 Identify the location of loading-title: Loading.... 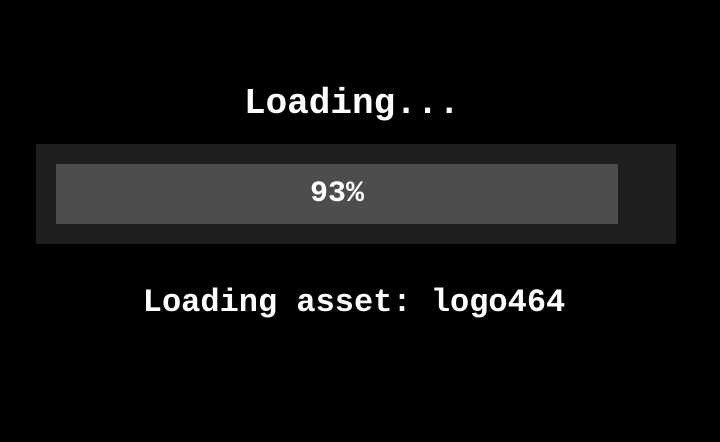
(352, 103).